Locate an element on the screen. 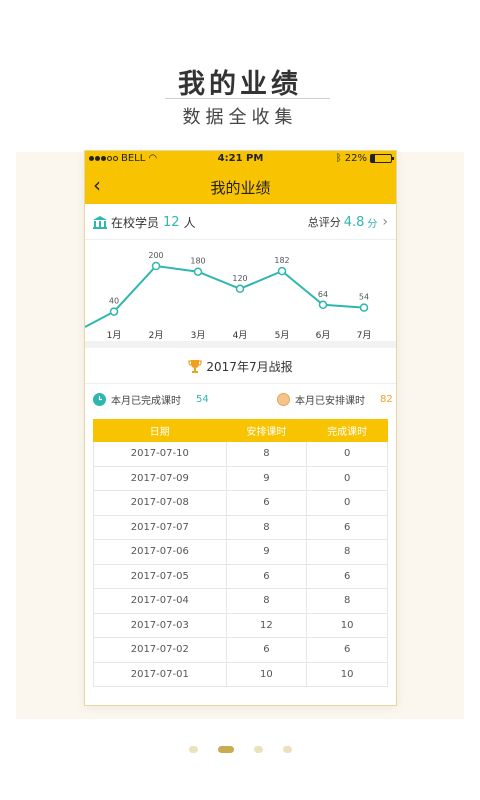  row-date: 2017-07-06 is located at coordinates (160, 552).